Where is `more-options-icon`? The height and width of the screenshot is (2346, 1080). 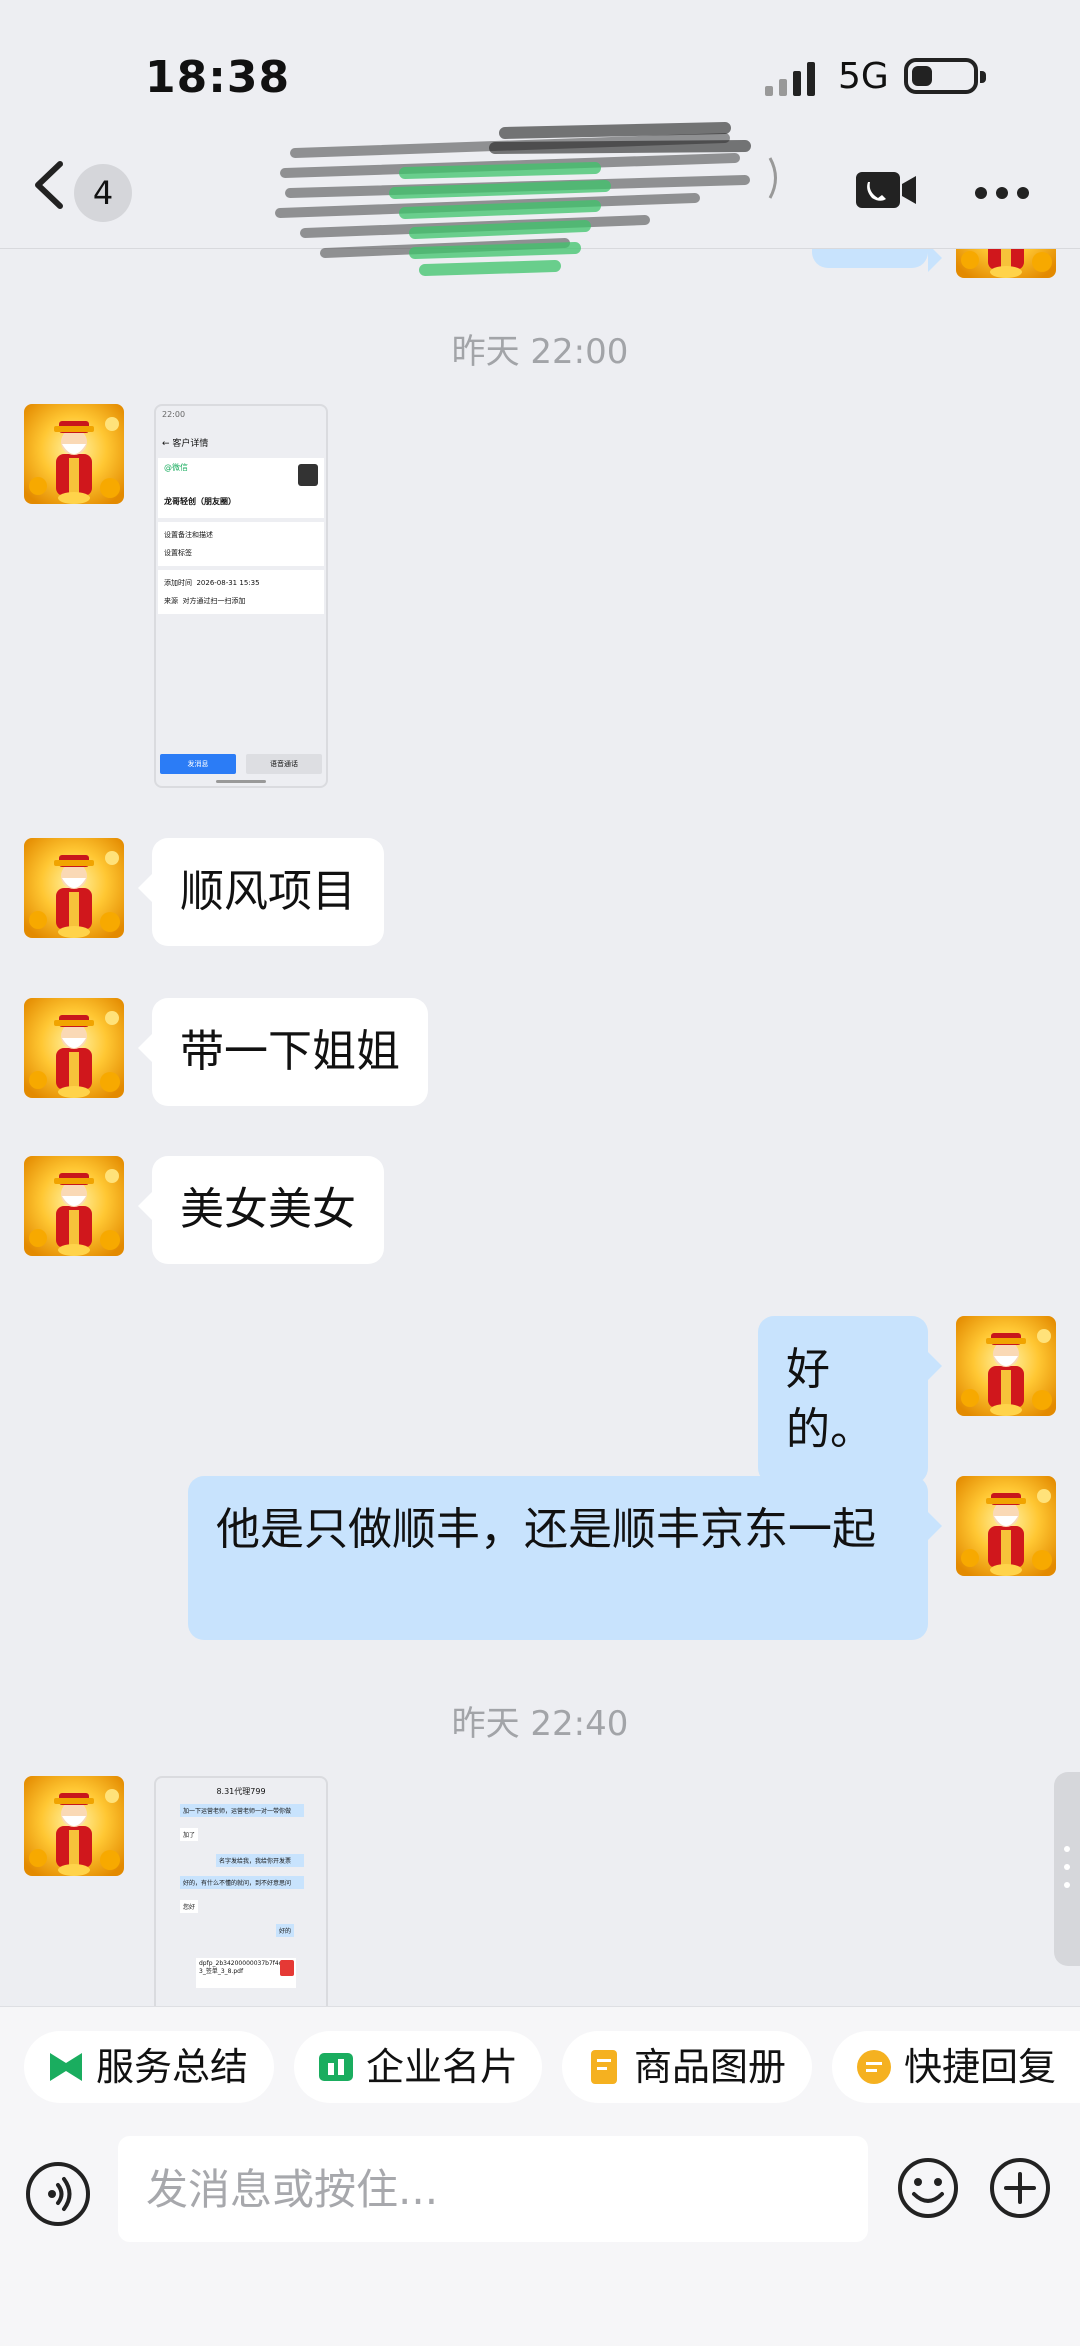 more-options-icon is located at coordinates (1002, 193).